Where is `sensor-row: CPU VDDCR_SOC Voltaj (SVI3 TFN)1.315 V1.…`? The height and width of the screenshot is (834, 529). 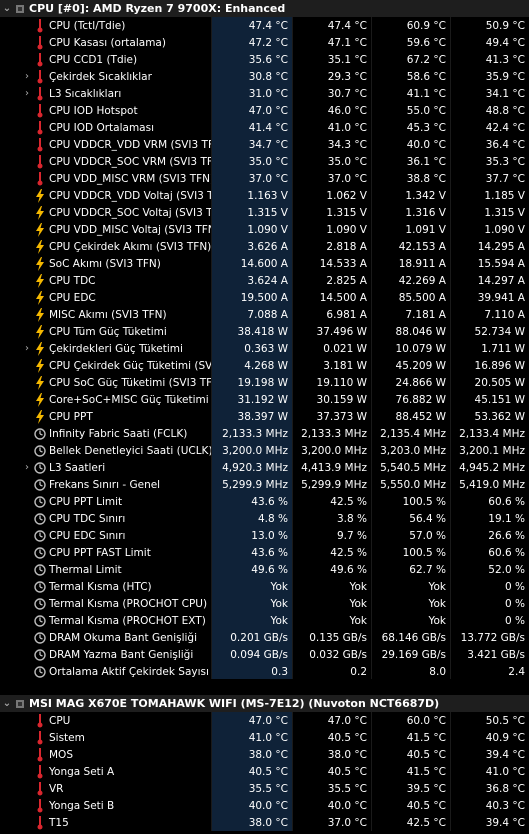
sensor-row: CPU VDDCR_SOC Voltaj (SVI3 TFN)1.315 V1.… is located at coordinates (264, 212).